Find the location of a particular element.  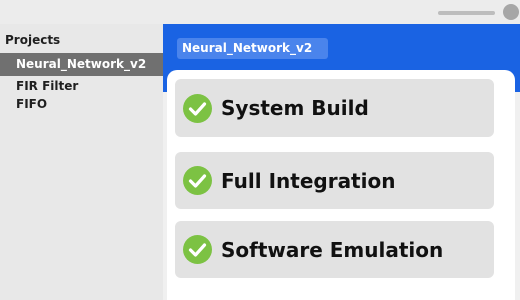

step-card-full-integration: Full Integration is located at coordinates (334, 180).